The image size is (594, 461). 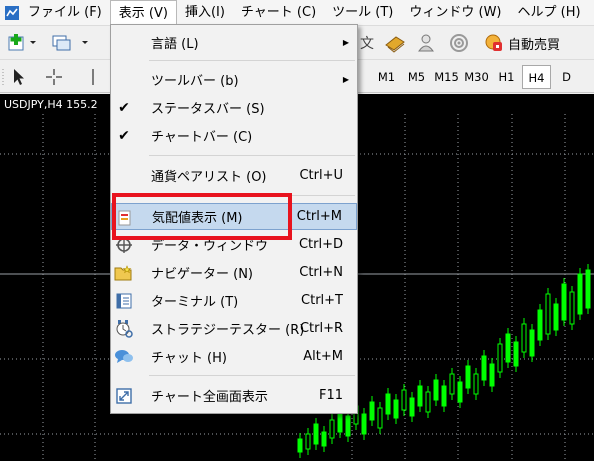 What do you see at coordinates (416, 77) in the screenshot?
I see `timeframe-m5: M5` at bounding box center [416, 77].